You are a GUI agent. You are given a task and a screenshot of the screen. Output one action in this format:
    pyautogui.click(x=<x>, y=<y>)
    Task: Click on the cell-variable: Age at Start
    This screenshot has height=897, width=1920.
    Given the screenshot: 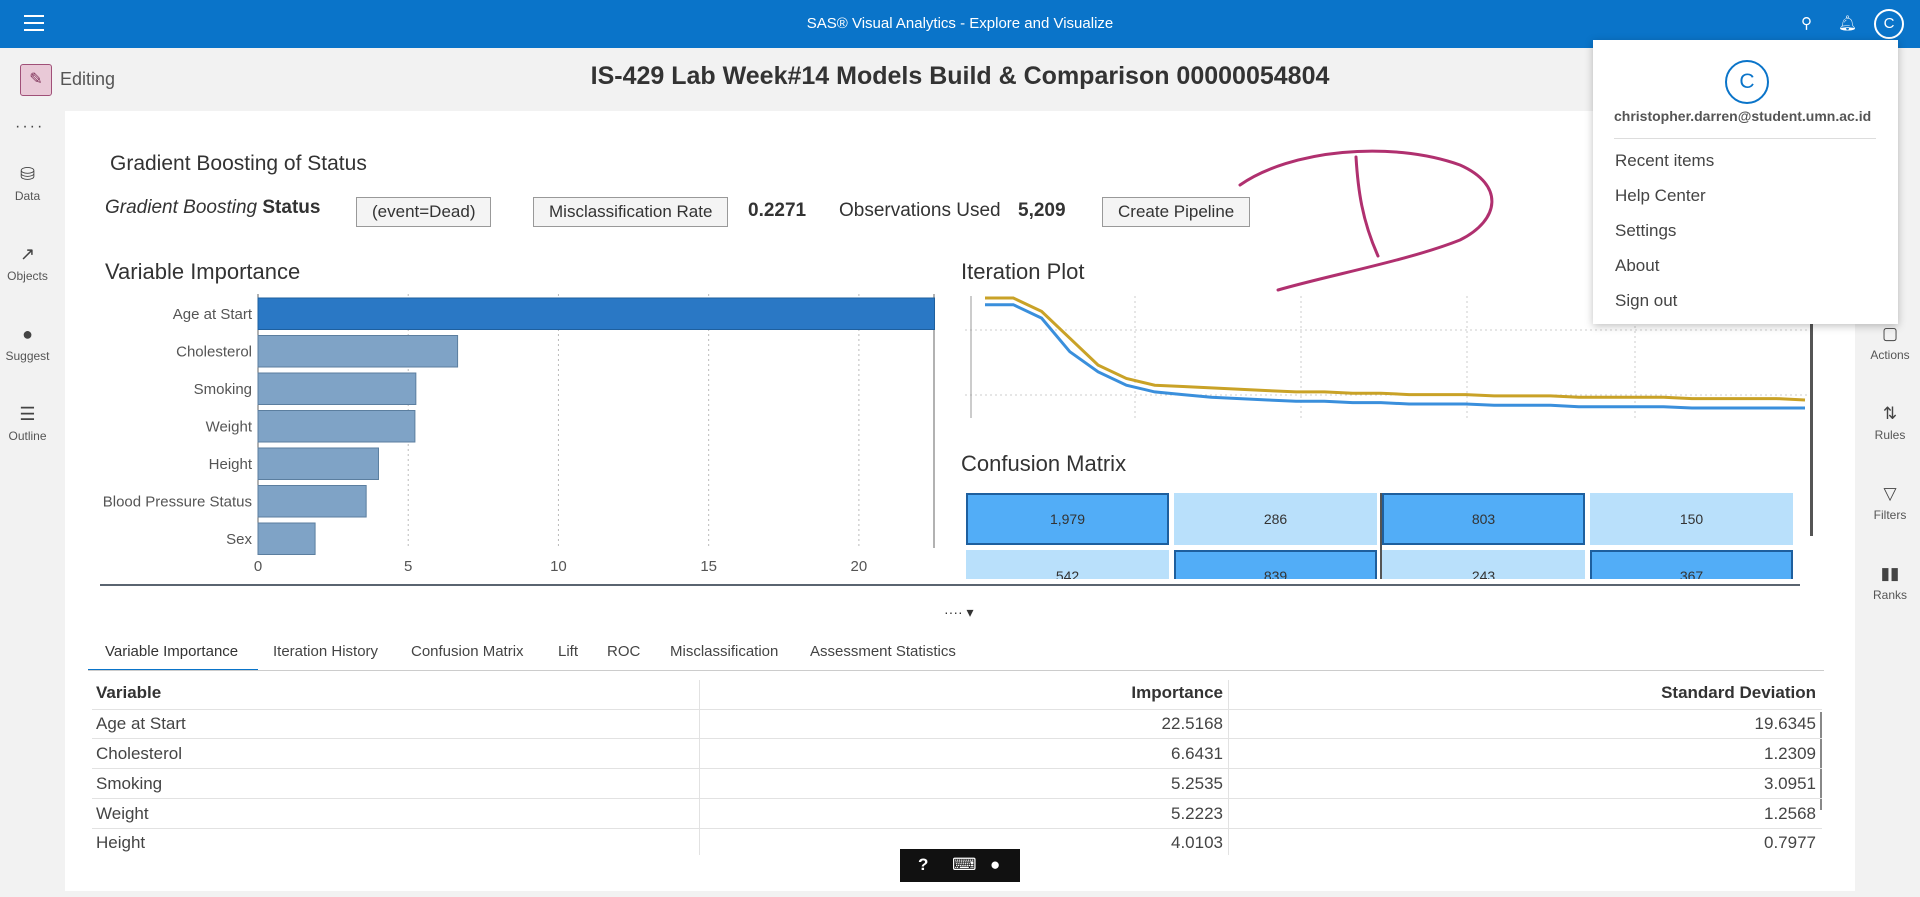 What is the action you would take?
    pyautogui.click(x=141, y=723)
    